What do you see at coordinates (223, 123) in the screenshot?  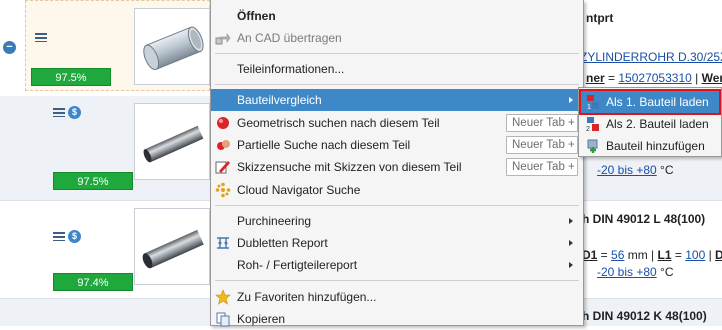 I see `geometric-search-icon` at bounding box center [223, 123].